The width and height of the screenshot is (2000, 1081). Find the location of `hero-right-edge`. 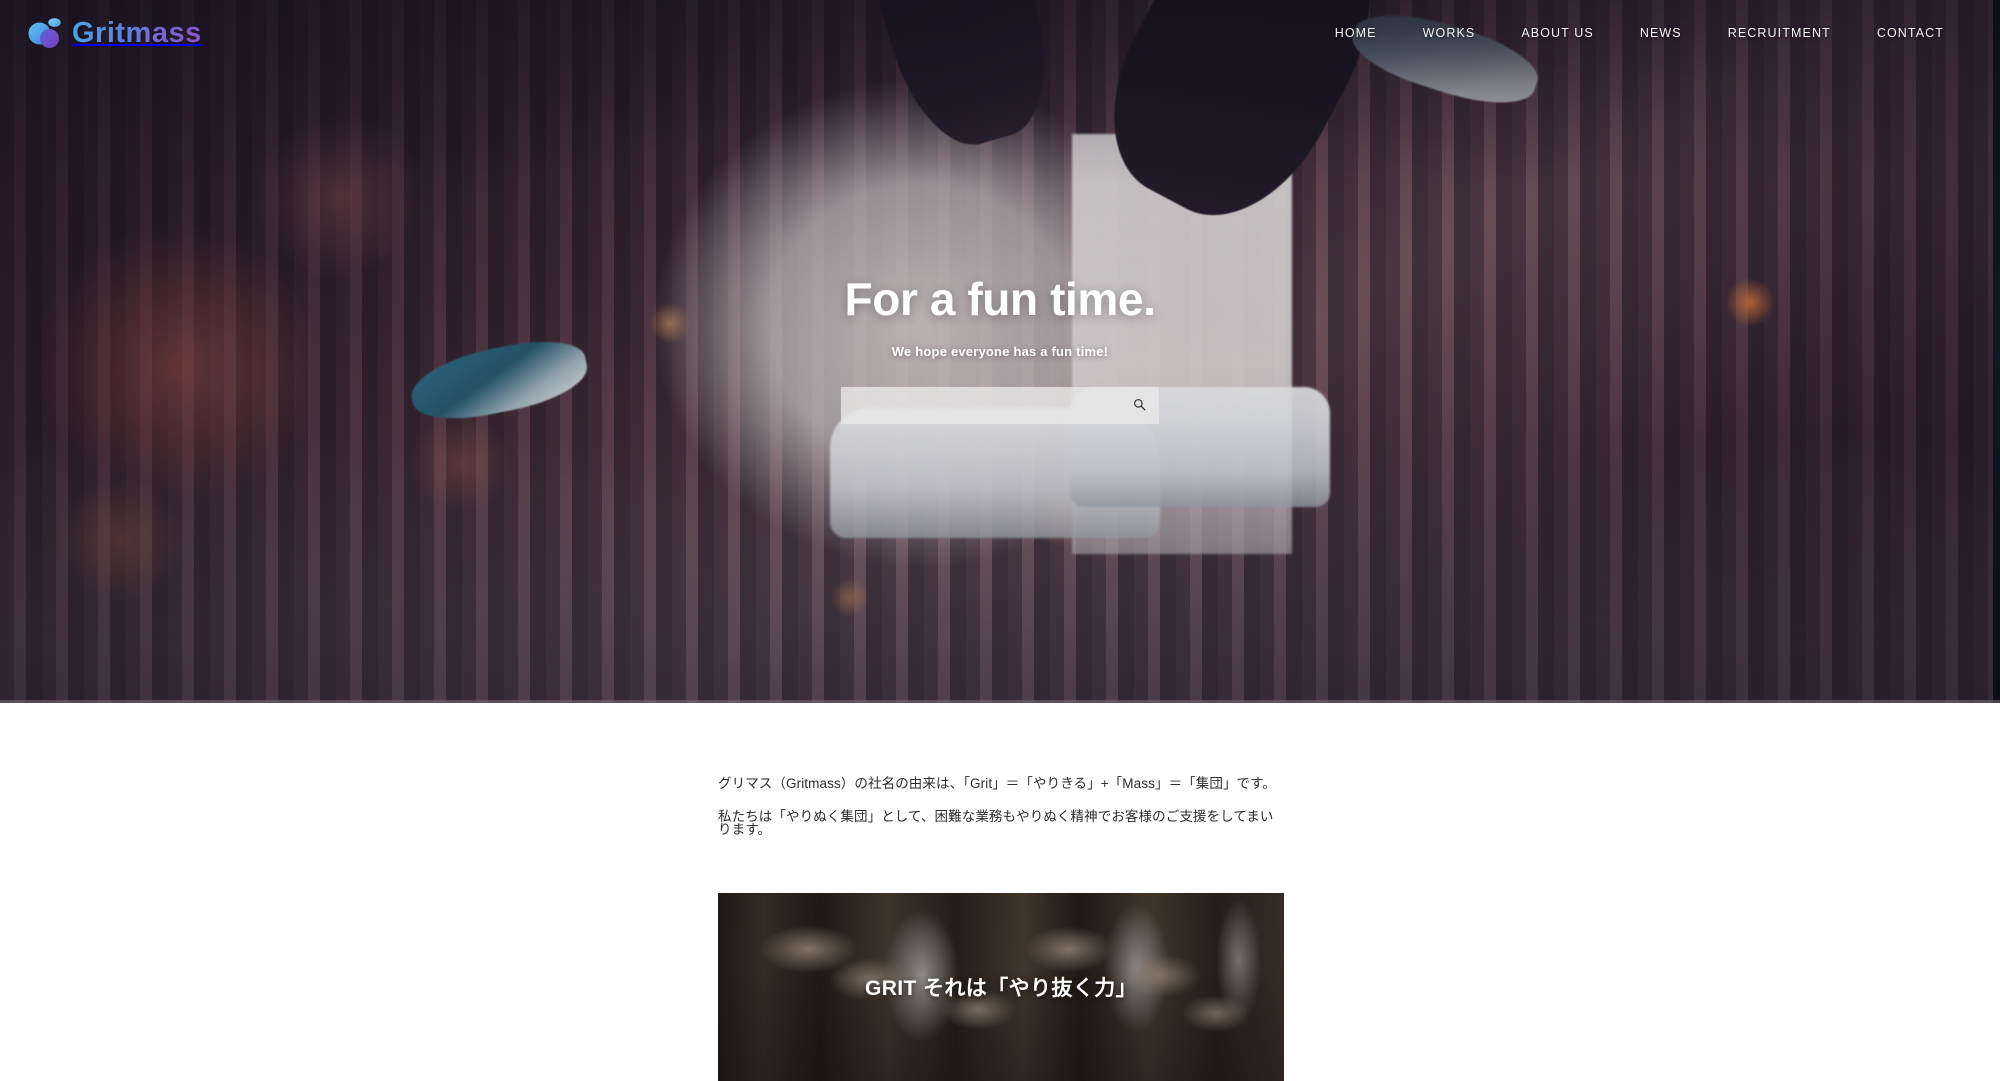

hero-right-edge is located at coordinates (1996, 351).